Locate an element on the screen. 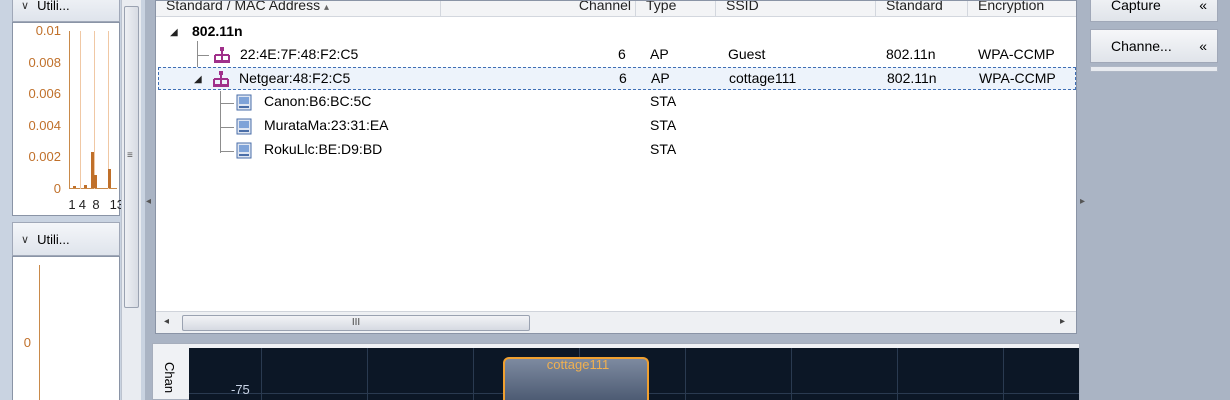 This screenshot has width=1230, height=400. utilization-chart-bottom: 0 is located at coordinates (66, 328).